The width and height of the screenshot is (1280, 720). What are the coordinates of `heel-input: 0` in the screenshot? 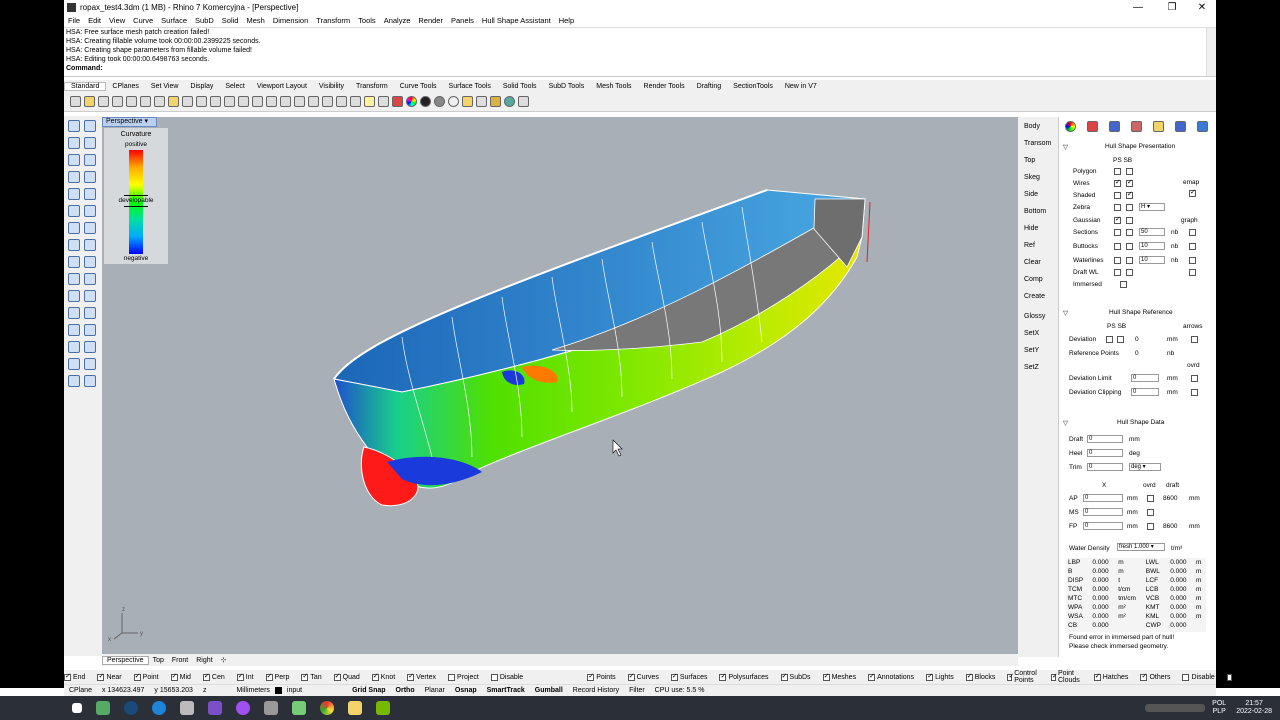 It's located at (1105, 453).